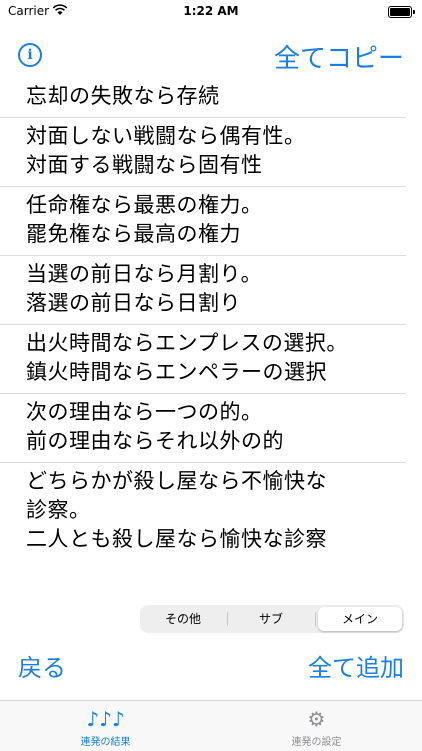 Image resolution: width=422 pixels, height=751 pixels. I want to click on tab-results-label: 連発の結果, so click(105, 742).